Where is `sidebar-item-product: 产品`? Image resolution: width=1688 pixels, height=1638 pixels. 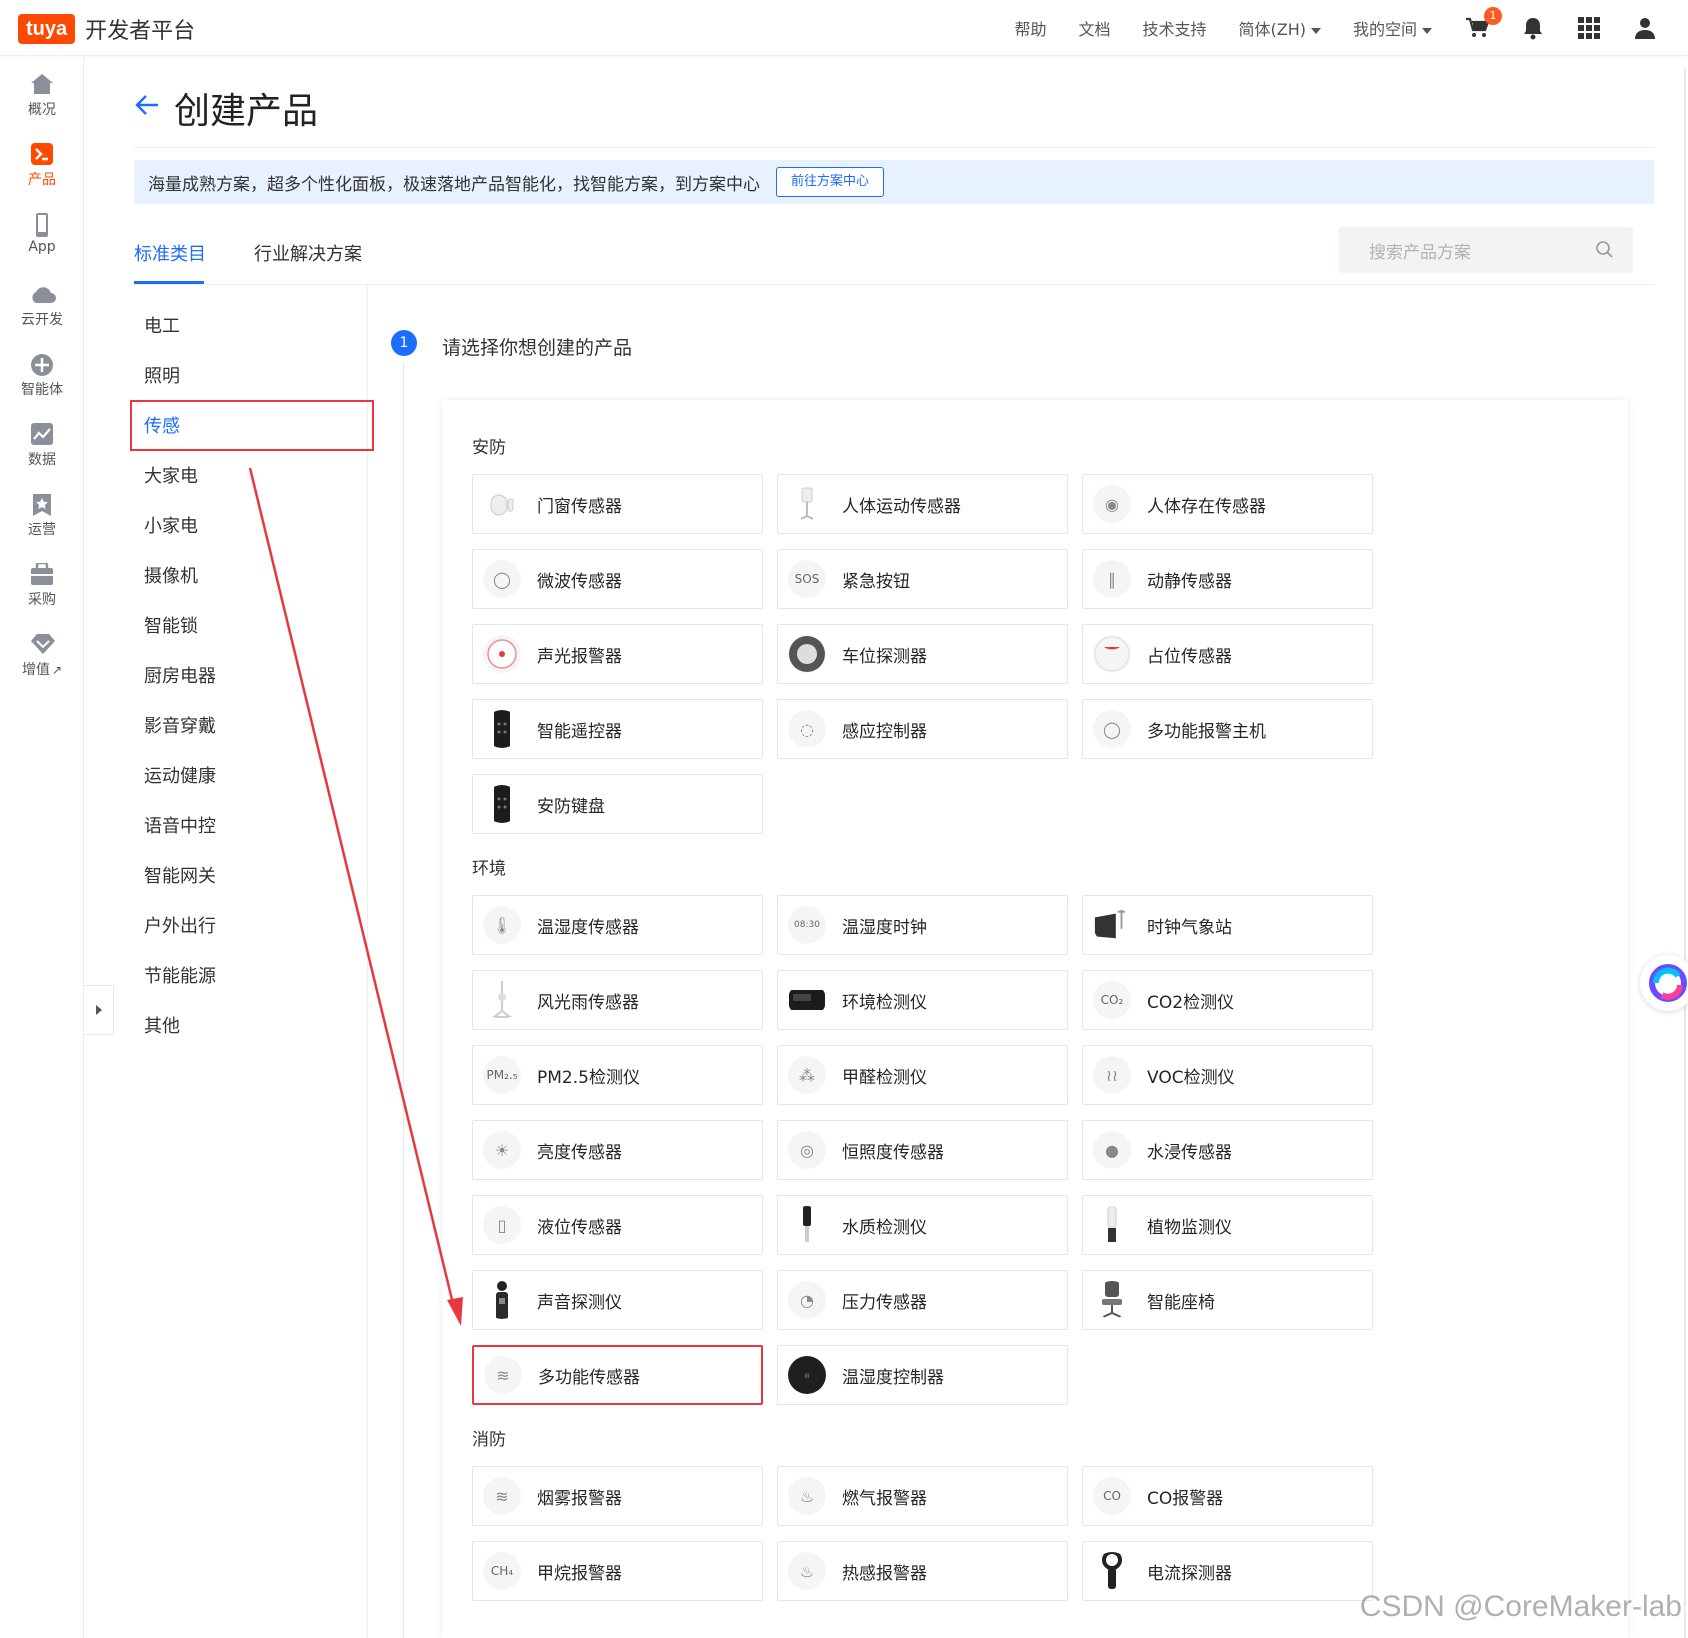 sidebar-item-product: 产品 is located at coordinates (42, 166).